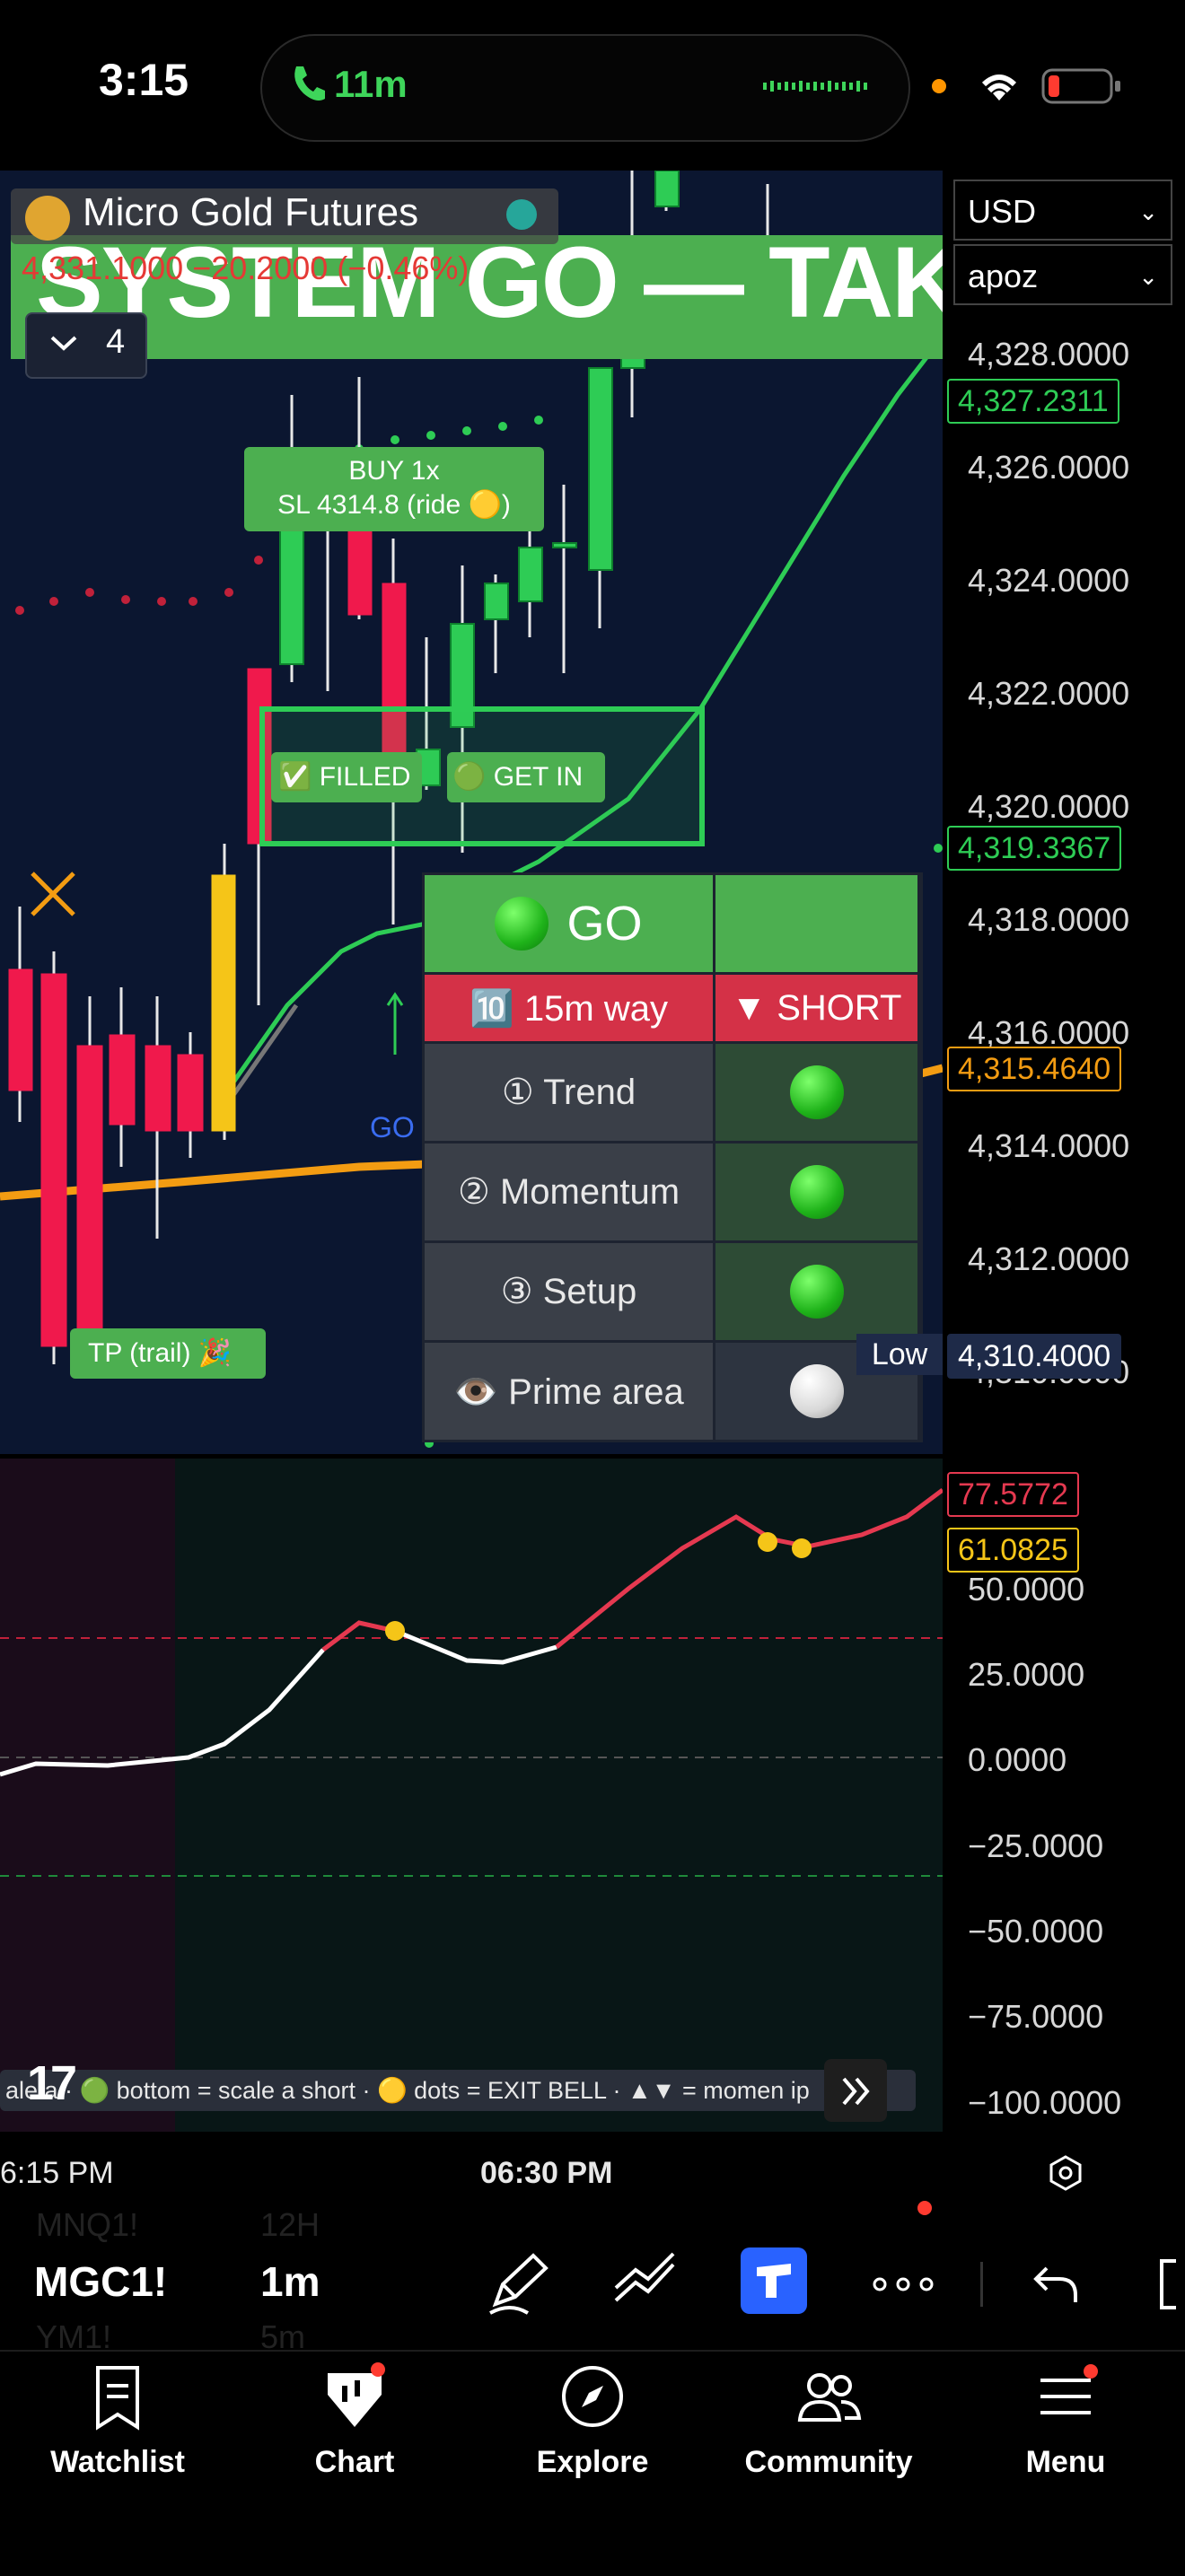 The height and width of the screenshot is (2576, 1185). I want to click on tab-label: Menu, so click(1065, 2462).